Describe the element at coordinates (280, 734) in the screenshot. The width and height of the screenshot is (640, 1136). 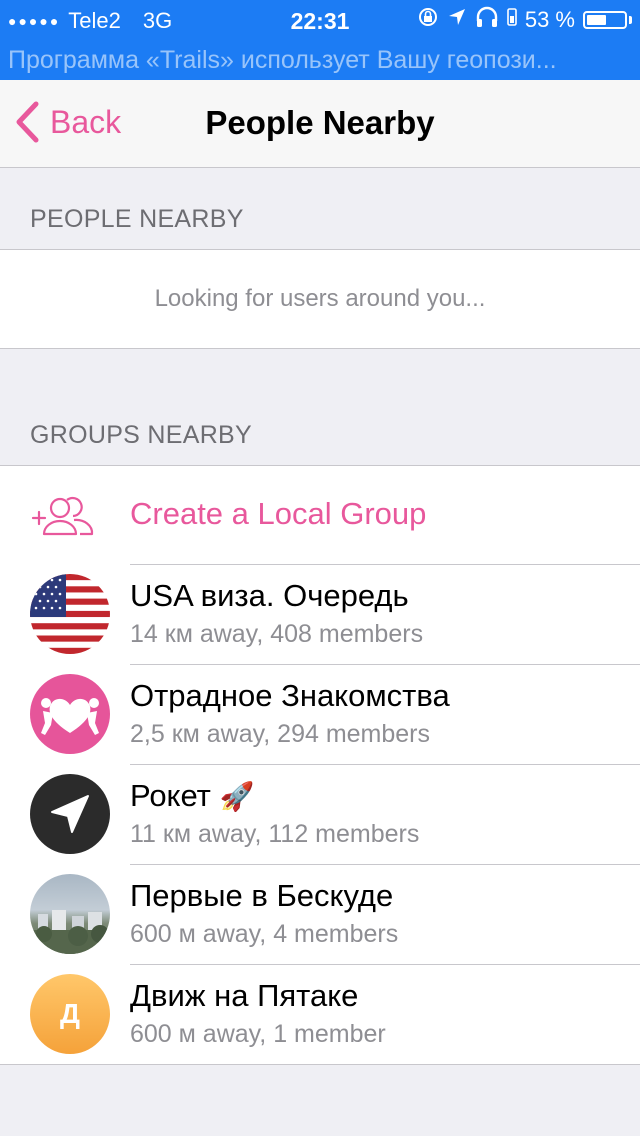
I see `group-distance-members: 2,5 км away, 294 members` at that location.